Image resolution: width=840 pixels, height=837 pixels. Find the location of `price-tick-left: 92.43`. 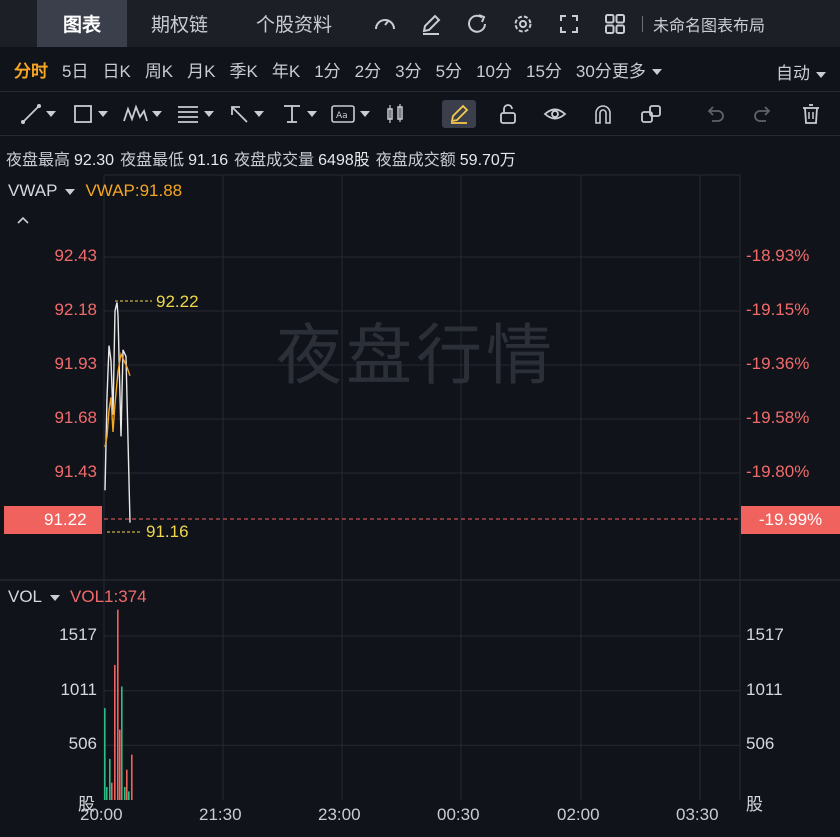

price-tick-left: 92.43 is located at coordinates (75, 255).